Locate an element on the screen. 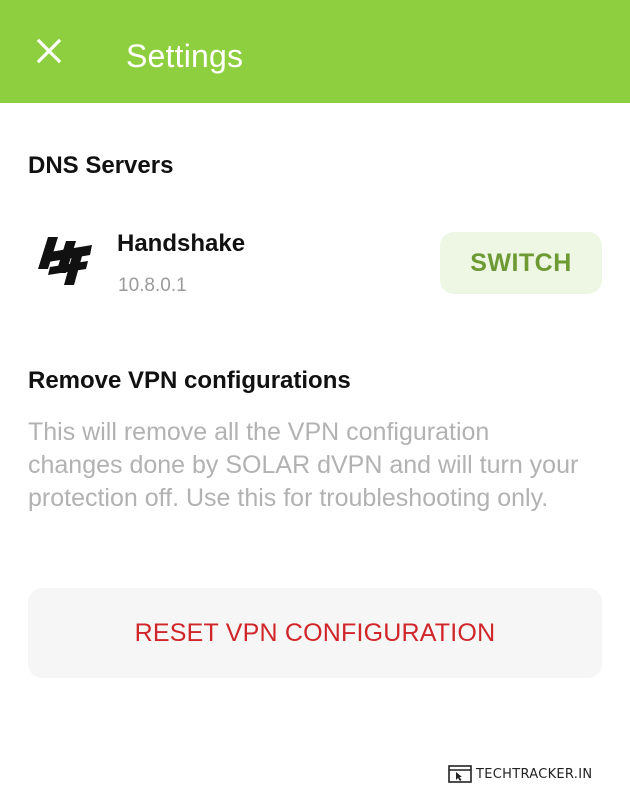 The image size is (630, 800). page-title: Settings is located at coordinates (185, 56).